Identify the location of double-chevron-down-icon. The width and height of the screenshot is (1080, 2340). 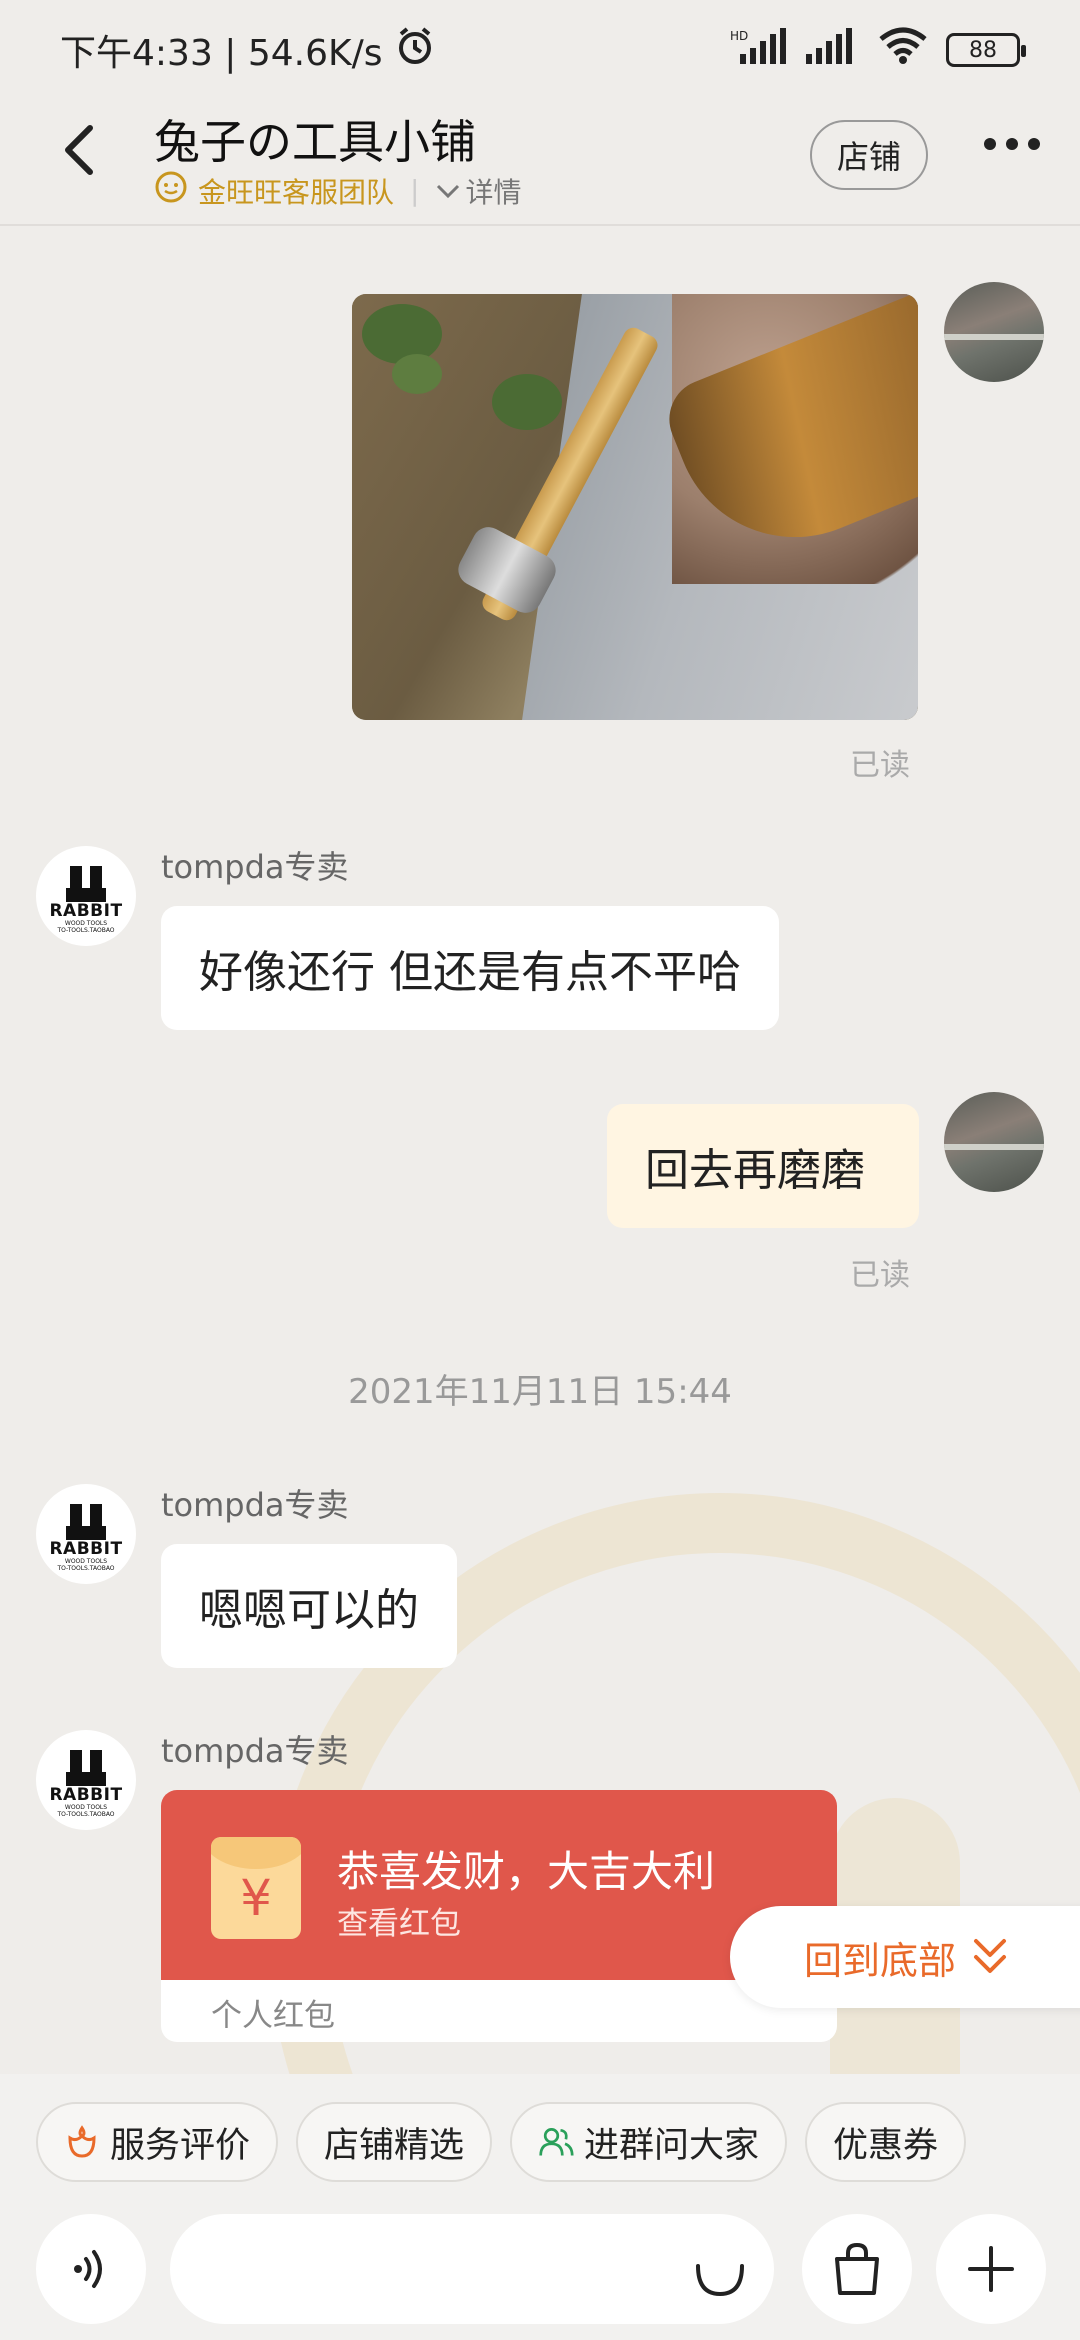
(990, 1956).